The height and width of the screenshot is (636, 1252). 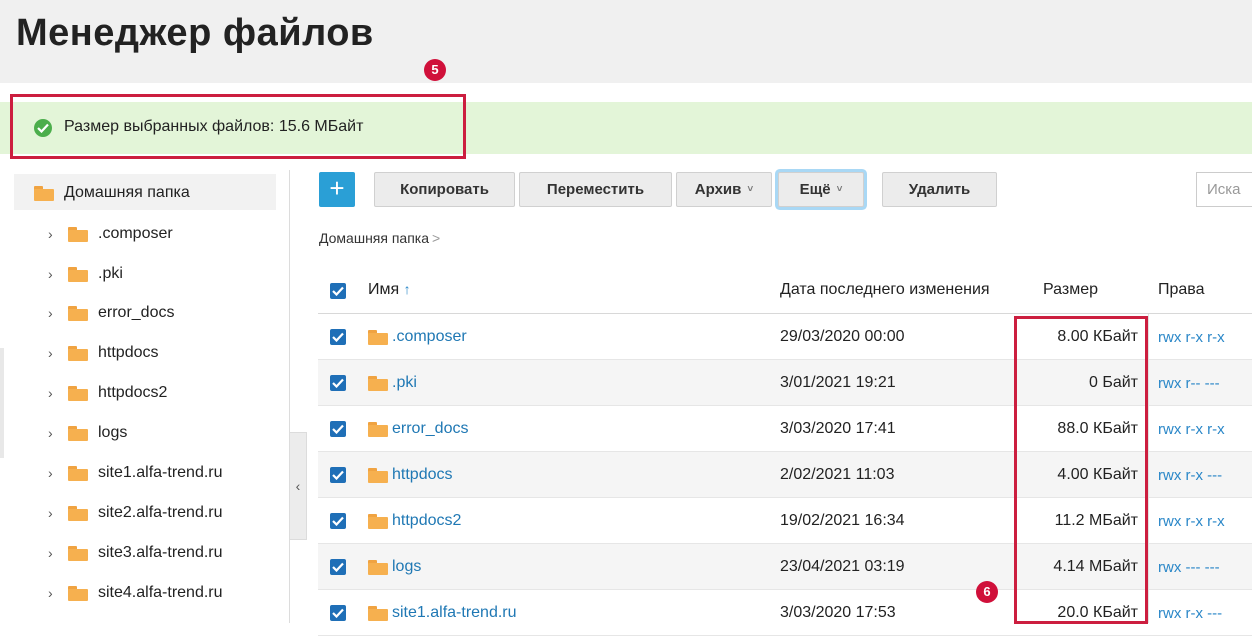 I want to click on move-button: Переместить, so click(x=595, y=189).